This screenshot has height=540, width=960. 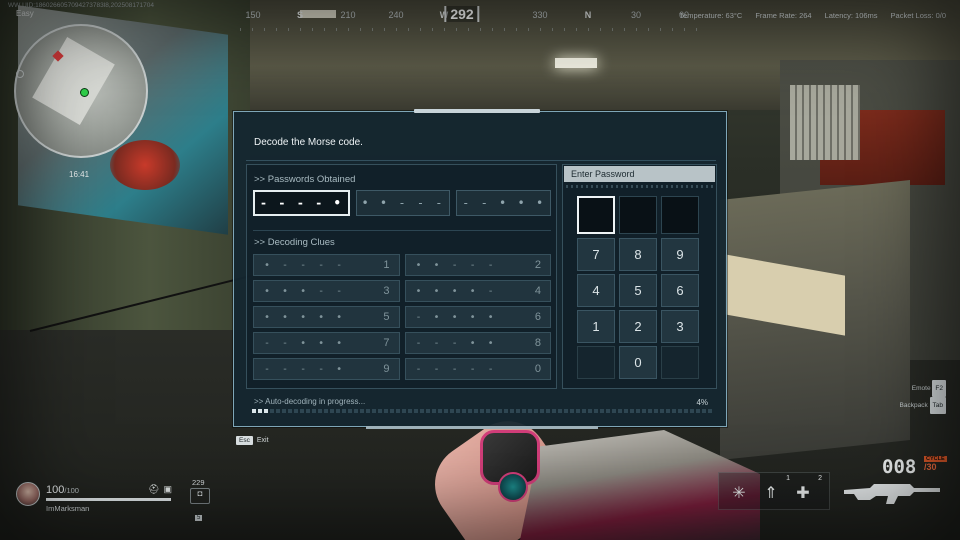 I want to click on emote-key: F2, so click(x=939, y=388).